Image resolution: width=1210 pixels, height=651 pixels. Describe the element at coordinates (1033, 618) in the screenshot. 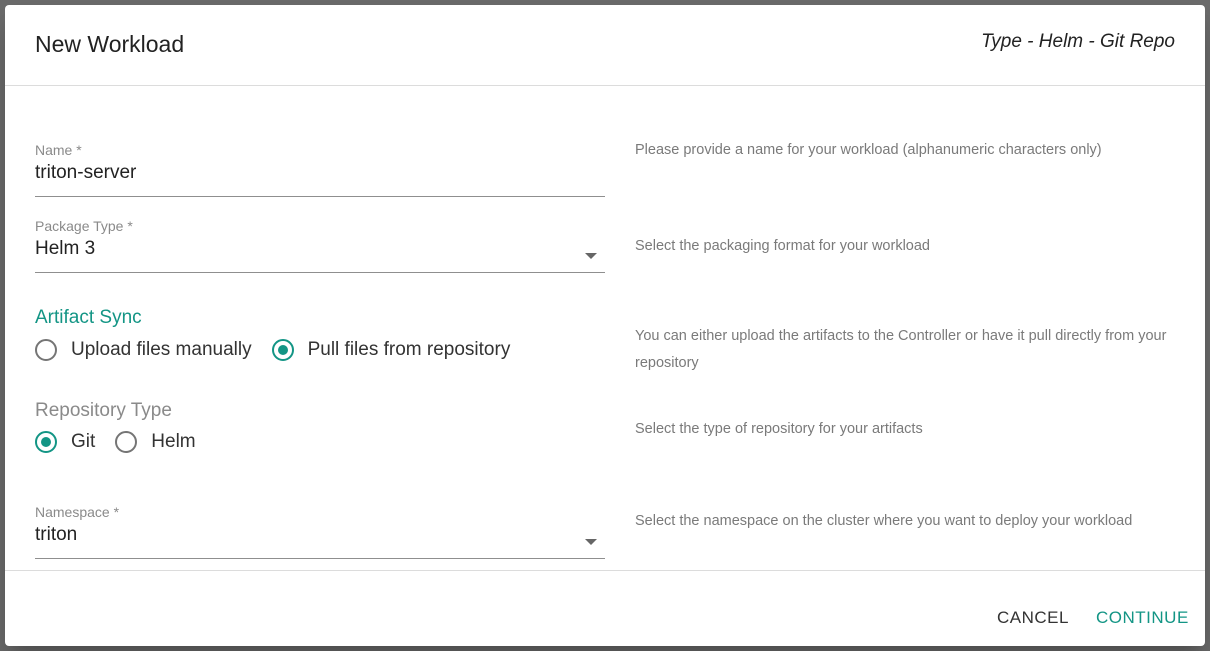

I see `cancel-button: CANCEL` at that location.